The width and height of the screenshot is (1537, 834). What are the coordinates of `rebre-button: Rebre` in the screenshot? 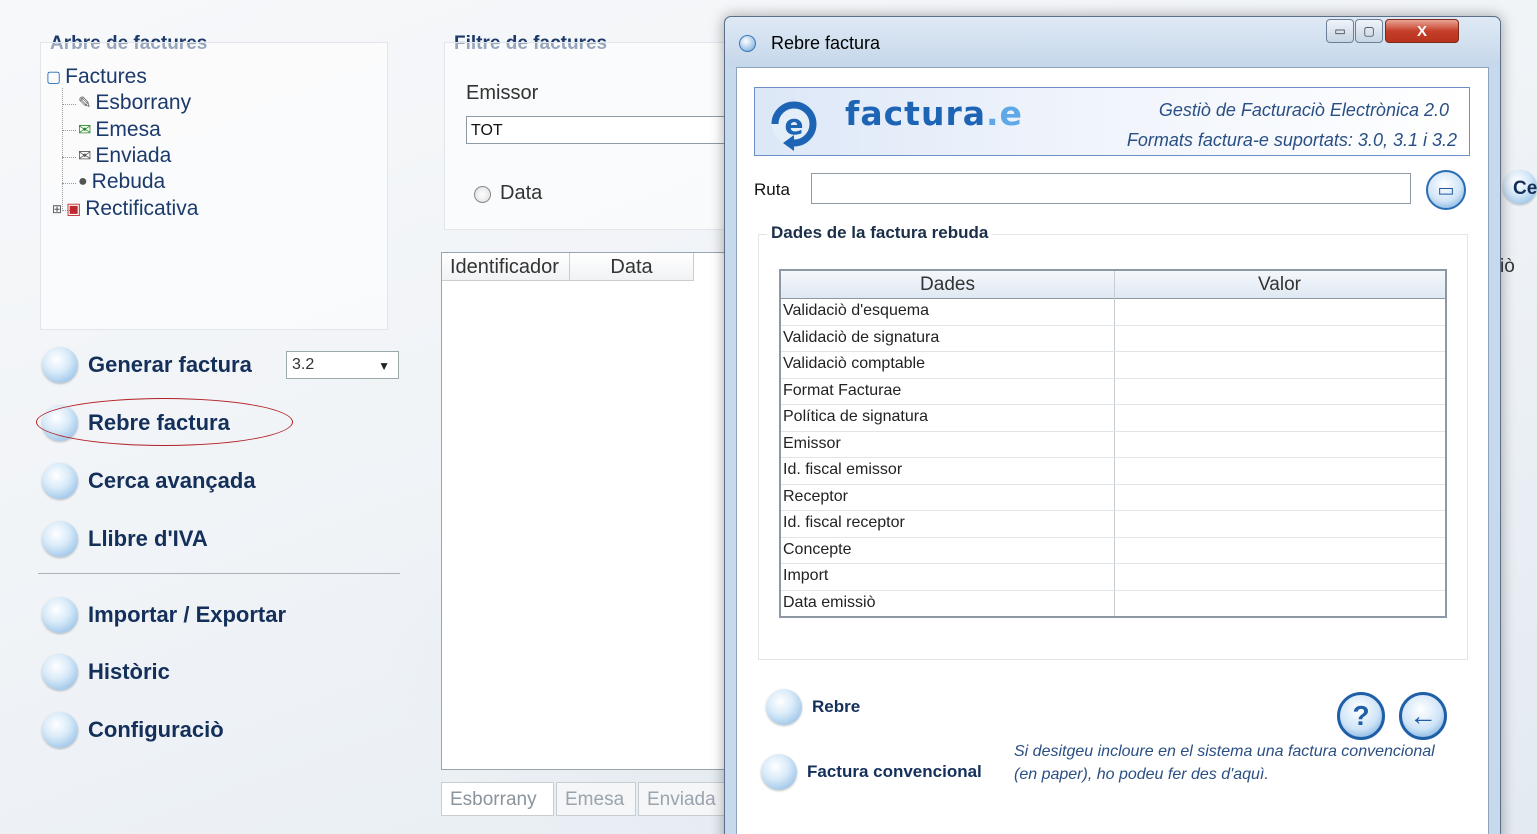 It's located at (813, 707).